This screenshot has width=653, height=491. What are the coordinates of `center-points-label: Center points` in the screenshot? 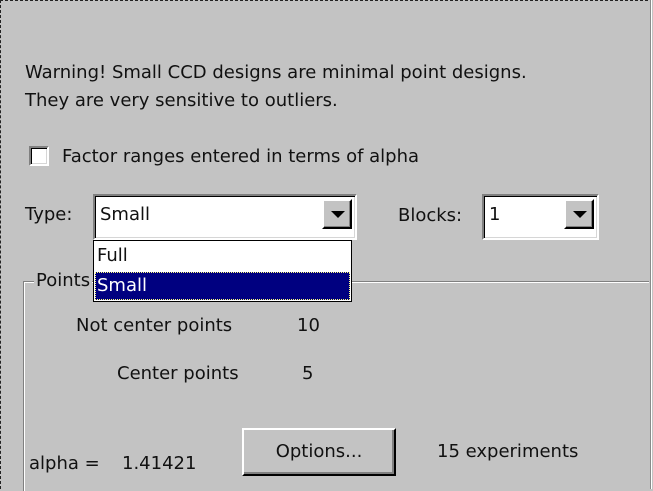 It's located at (178, 373).